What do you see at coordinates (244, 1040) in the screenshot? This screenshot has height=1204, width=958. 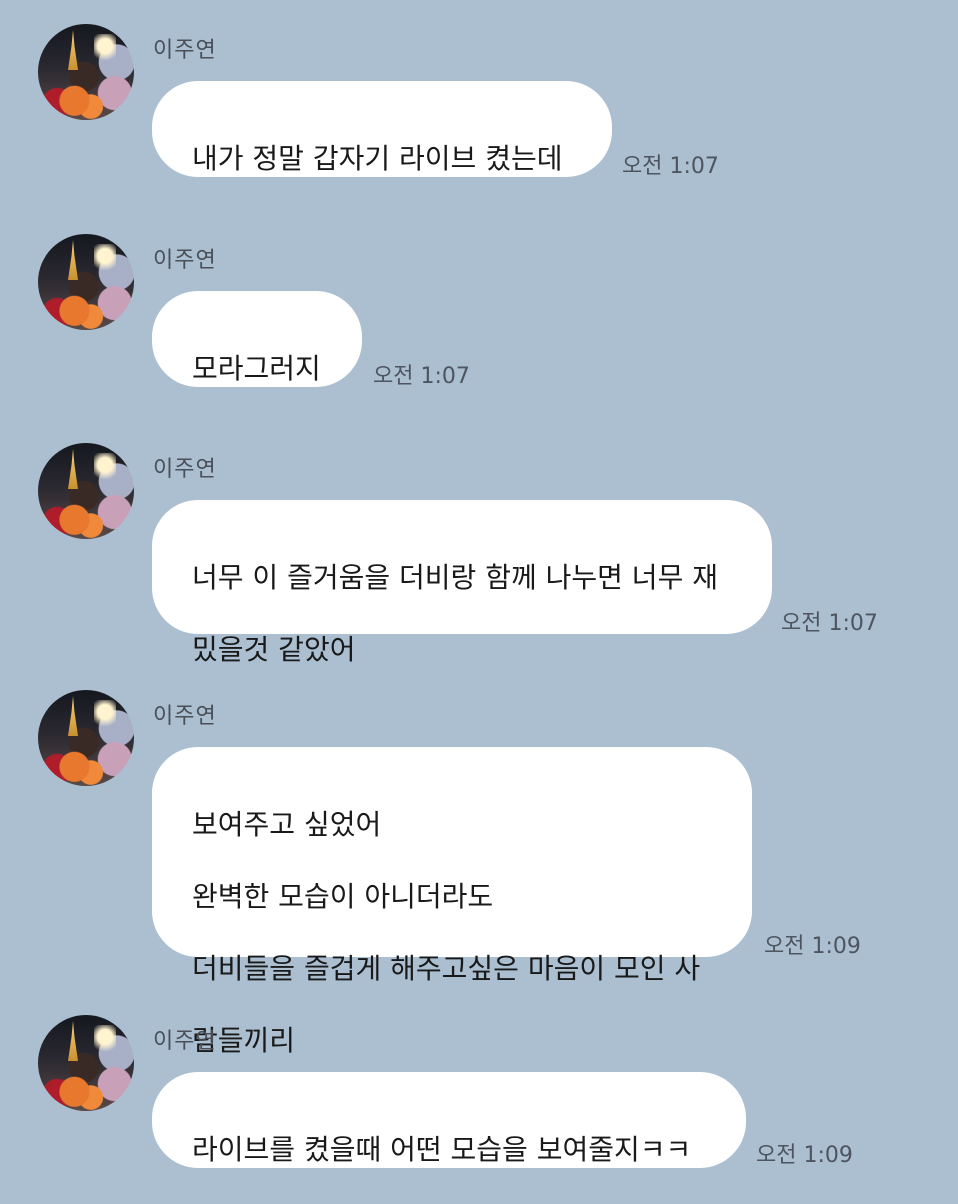 I see `message-text-line: 람들끼리` at bounding box center [244, 1040].